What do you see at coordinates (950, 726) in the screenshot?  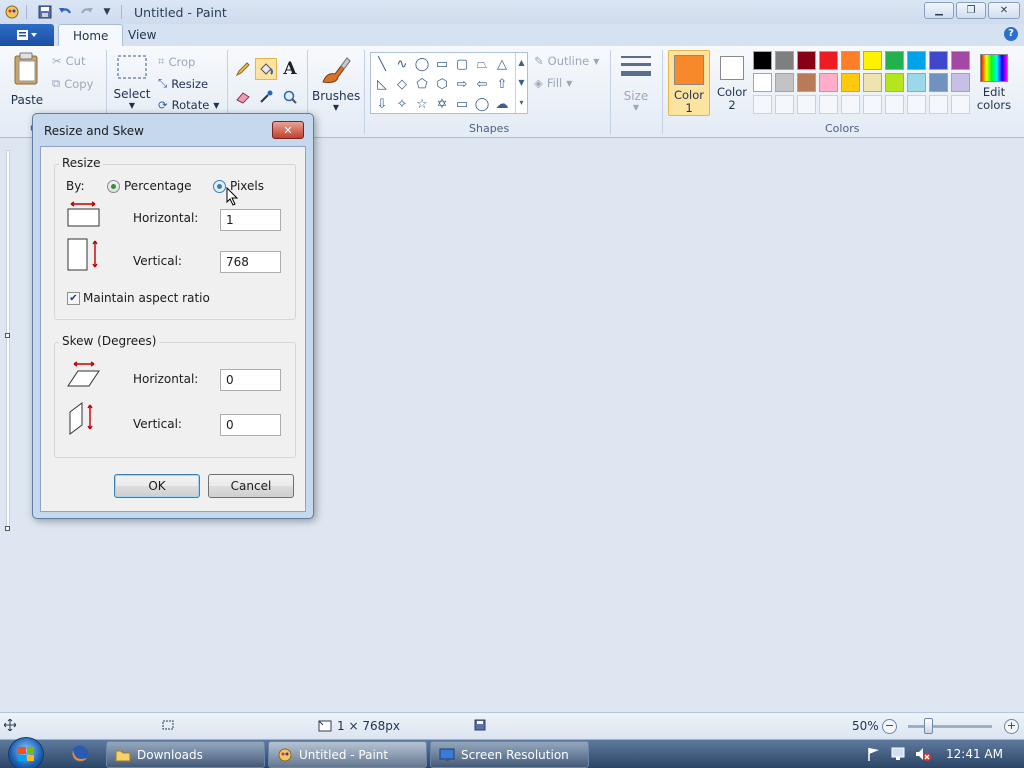 I see `zoom-slider-track` at bounding box center [950, 726].